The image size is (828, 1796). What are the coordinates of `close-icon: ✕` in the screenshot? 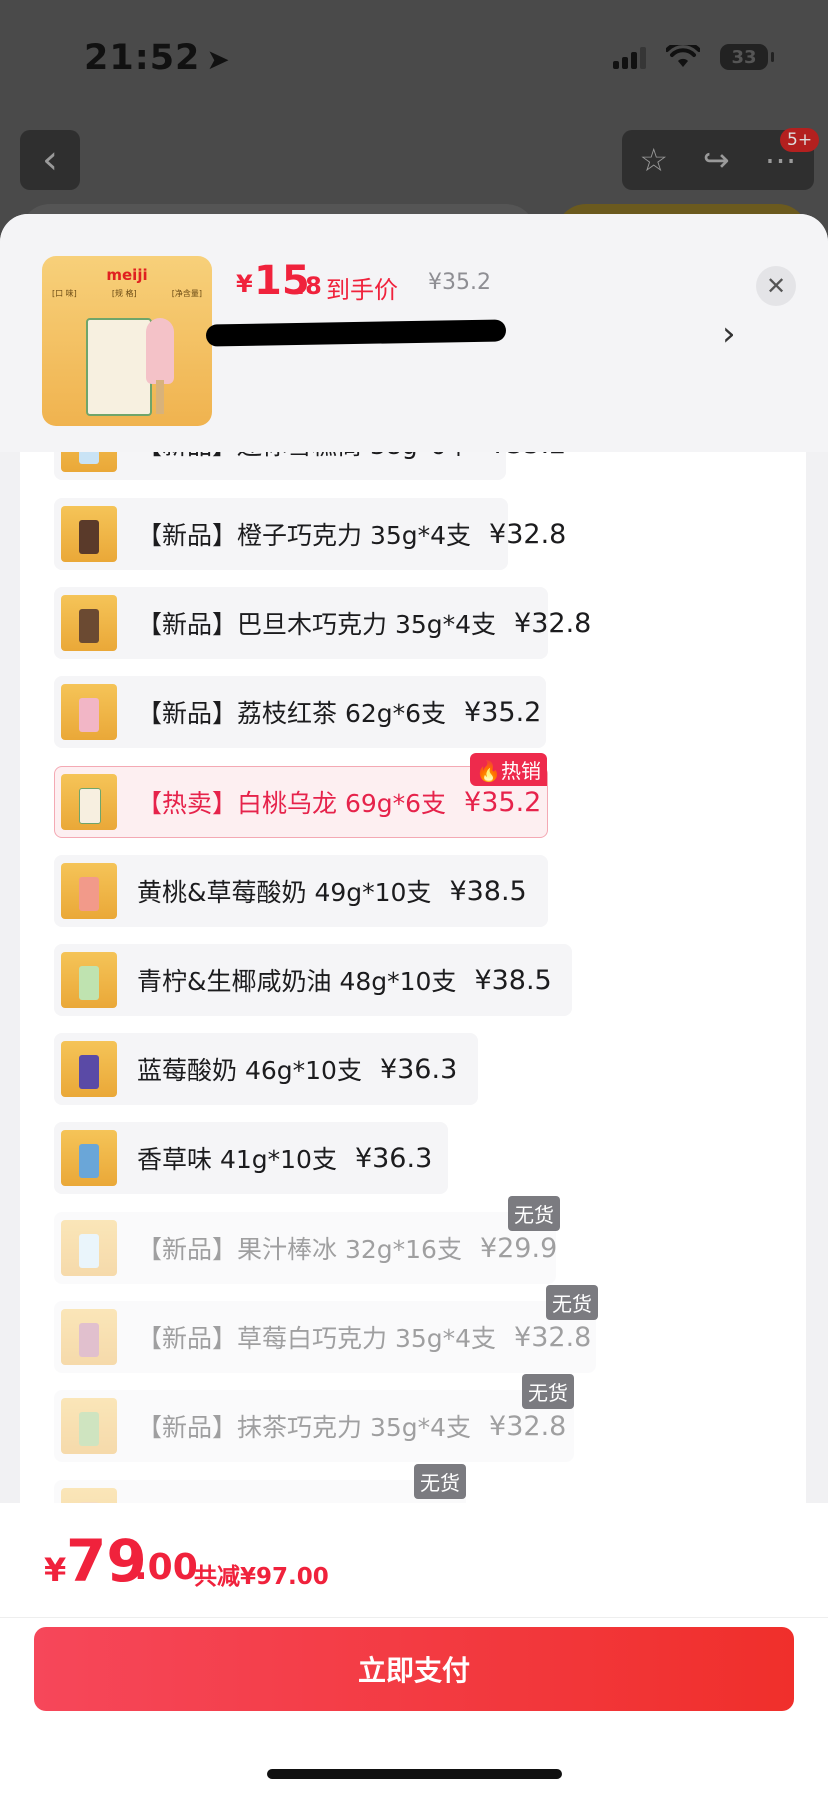 It's located at (776, 286).